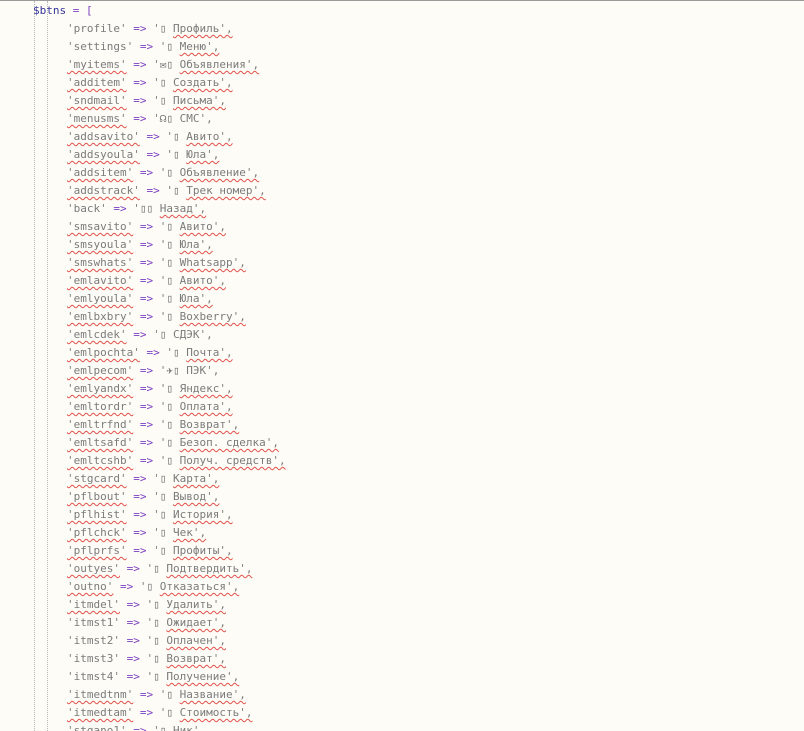  Describe the element at coordinates (196, 478) in the screenshot. I see `array-value: Карта',` at that location.